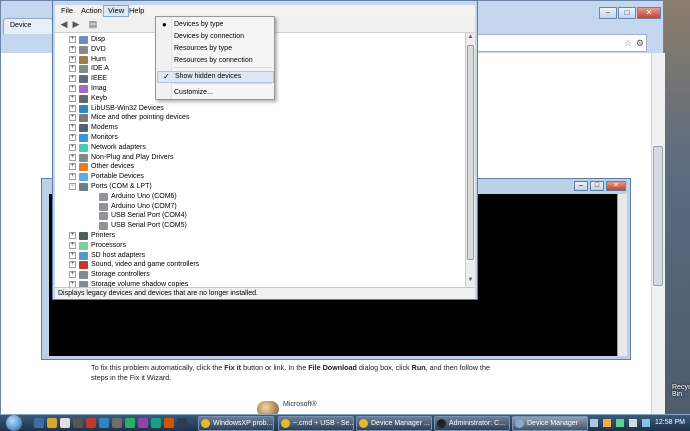 This screenshot has height=431, width=690. What do you see at coordinates (259, 138) in the screenshot?
I see `tree-category: + Monitors` at bounding box center [259, 138].